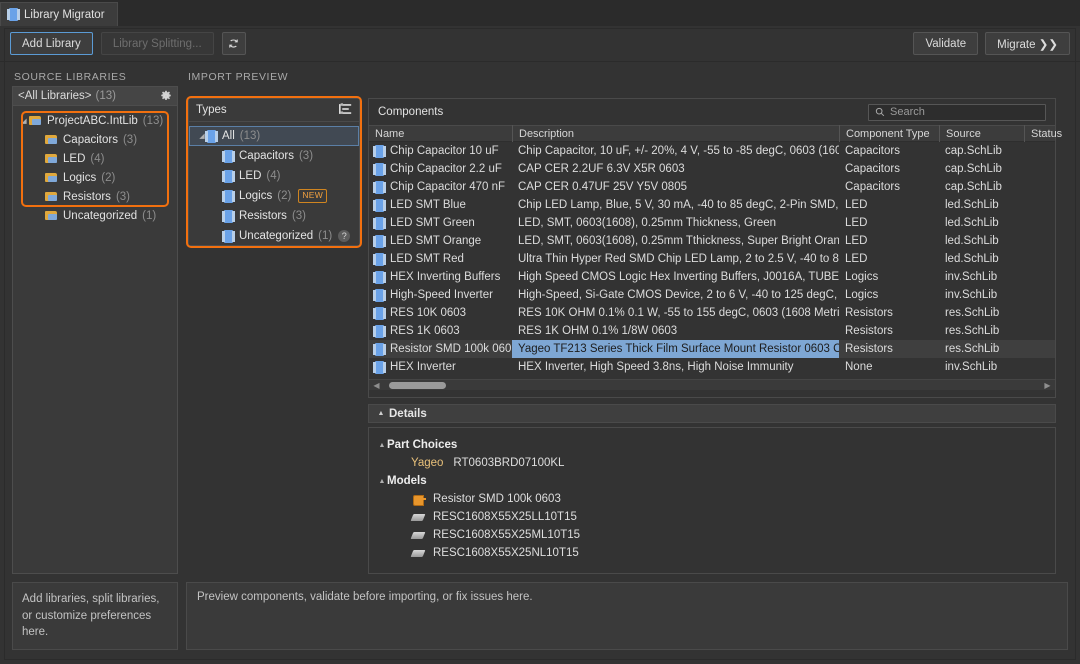  What do you see at coordinates (1043, 133) in the screenshot?
I see `column-header: Status` at bounding box center [1043, 133].